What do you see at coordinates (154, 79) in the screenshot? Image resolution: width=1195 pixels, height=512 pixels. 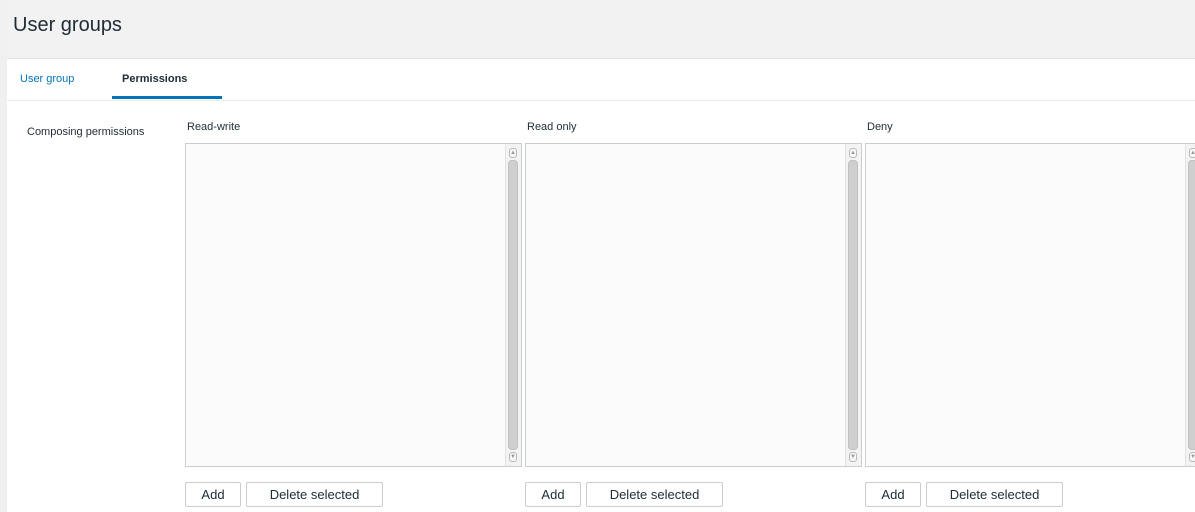 I see `tab-permissions: Permissions` at bounding box center [154, 79].